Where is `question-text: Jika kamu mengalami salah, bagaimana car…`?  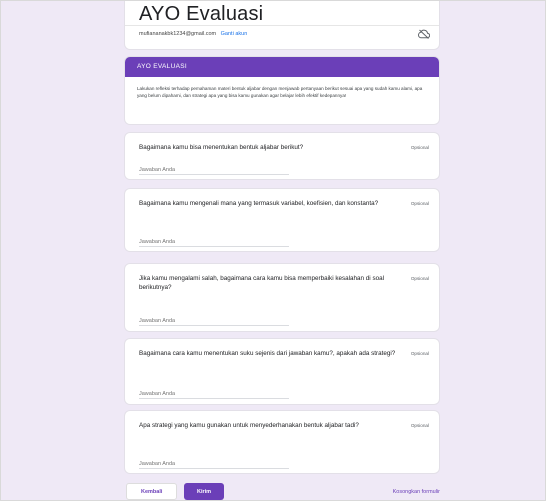
question-text: Jika kamu mengalami salah, bagaimana car… is located at coordinates (262, 283).